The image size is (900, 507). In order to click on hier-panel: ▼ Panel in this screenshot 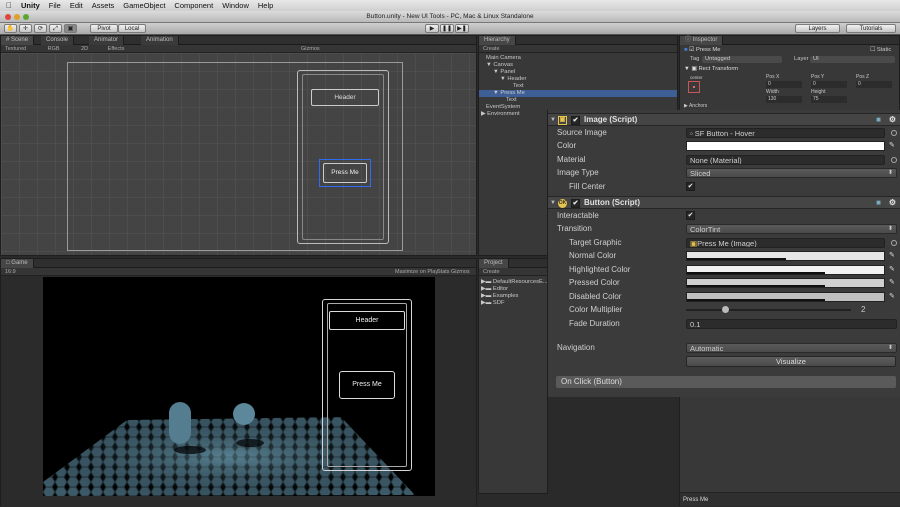, I will do `click(504, 72)`.